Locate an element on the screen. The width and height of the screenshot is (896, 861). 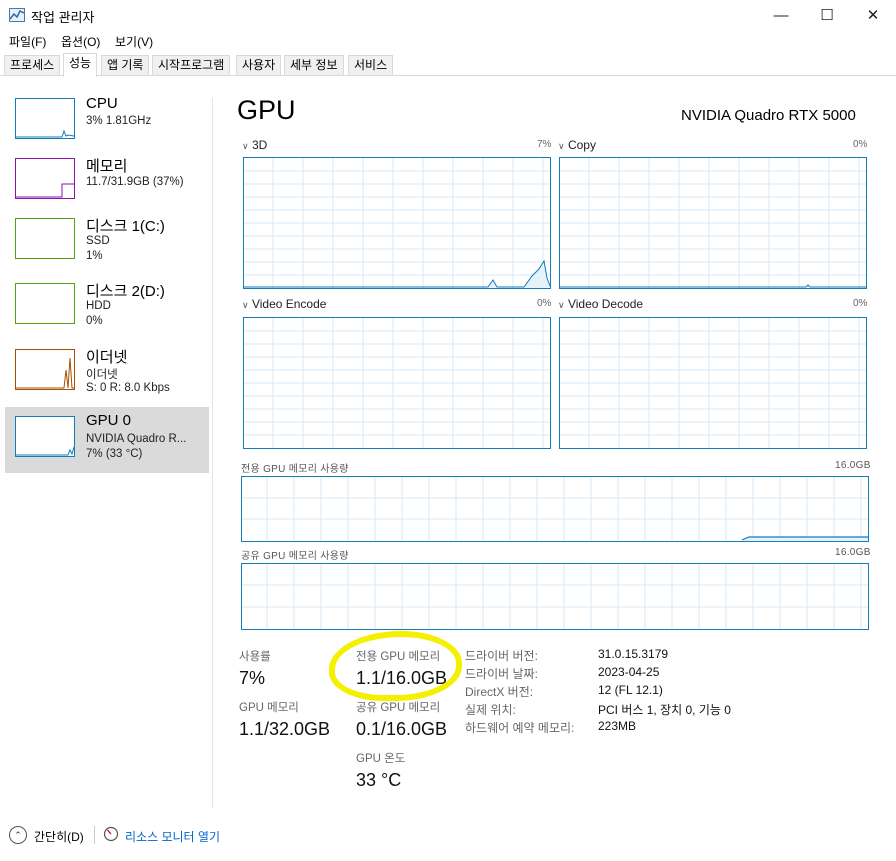
graph-video-decode-percent: 0% is located at coordinates (860, 303).